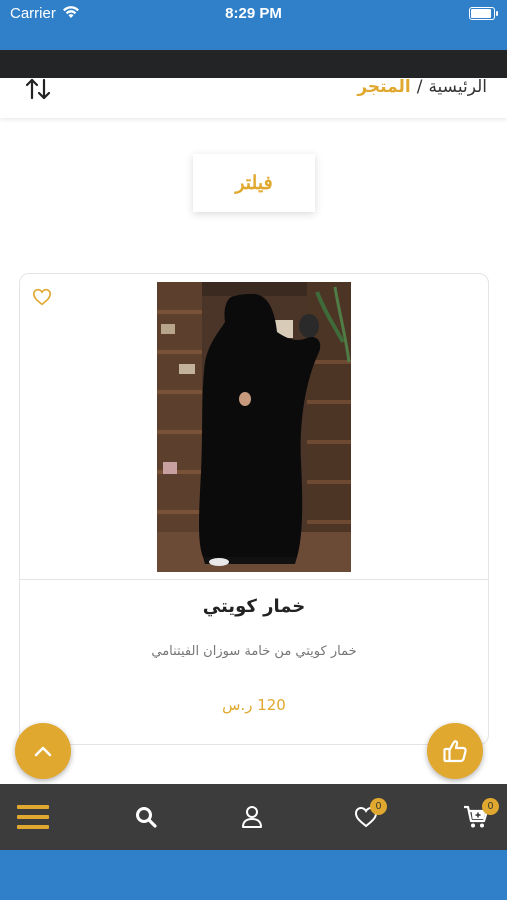 This screenshot has height=900, width=507. What do you see at coordinates (254, 579) in the screenshot?
I see `card-divider` at bounding box center [254, 579].